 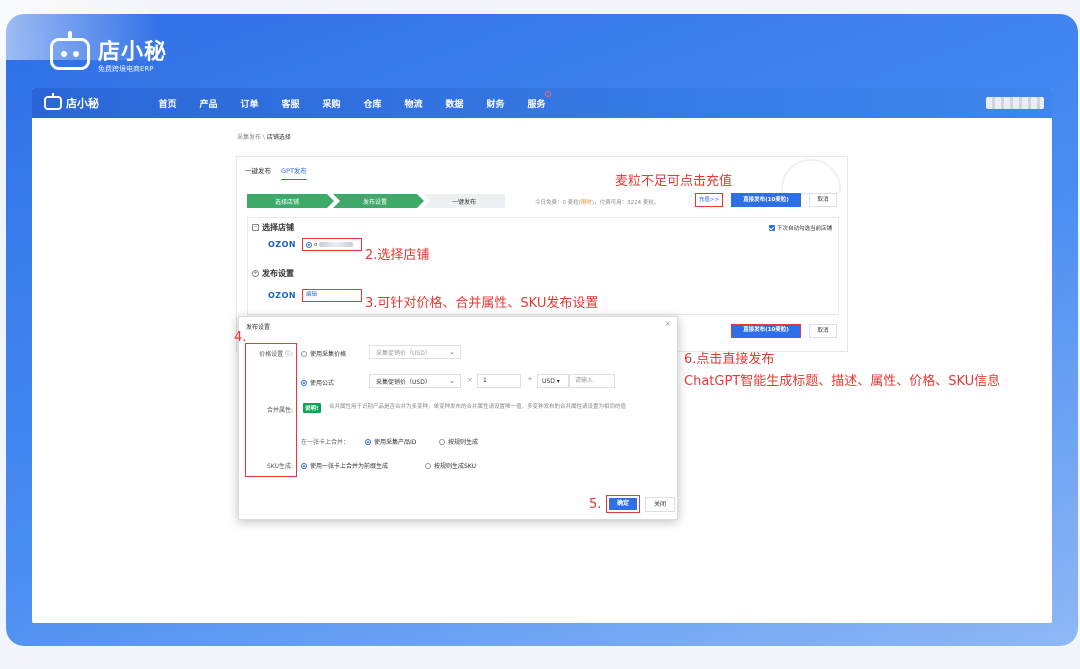 I want to click on quota-text: 今日免费：0 麦粒(限时)，付费可用：3224 麦粒。, so click(x=597, y=202).